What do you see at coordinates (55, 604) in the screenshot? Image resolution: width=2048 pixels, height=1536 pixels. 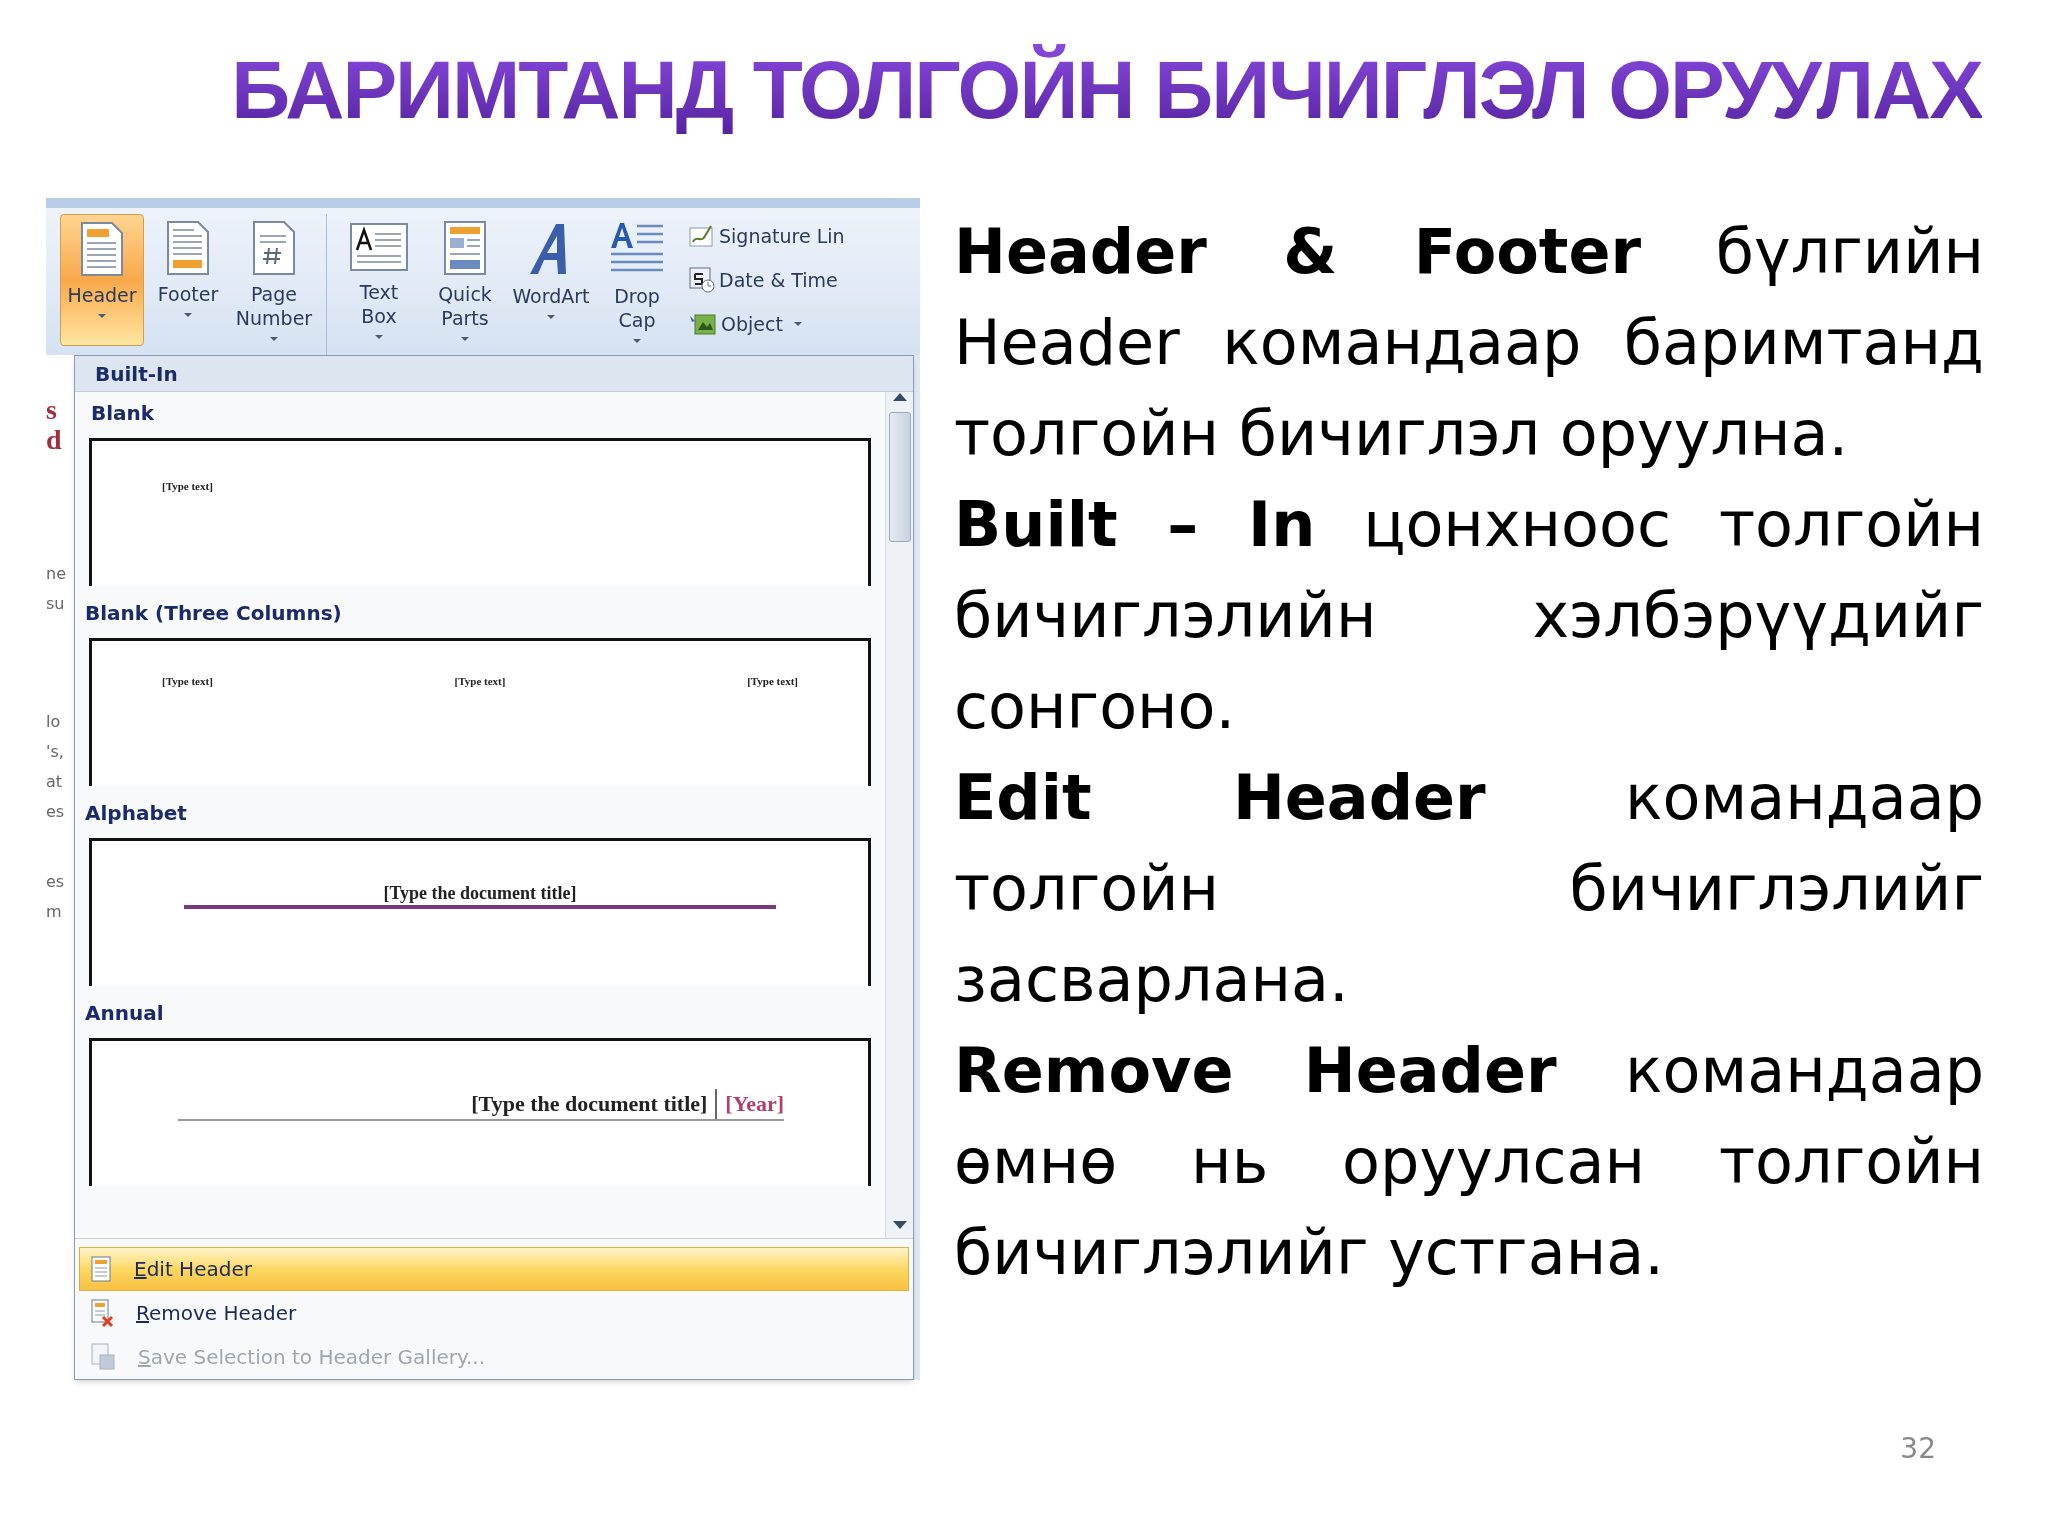 I see `document-text-fragment: su` at bounding box center [55, 604].